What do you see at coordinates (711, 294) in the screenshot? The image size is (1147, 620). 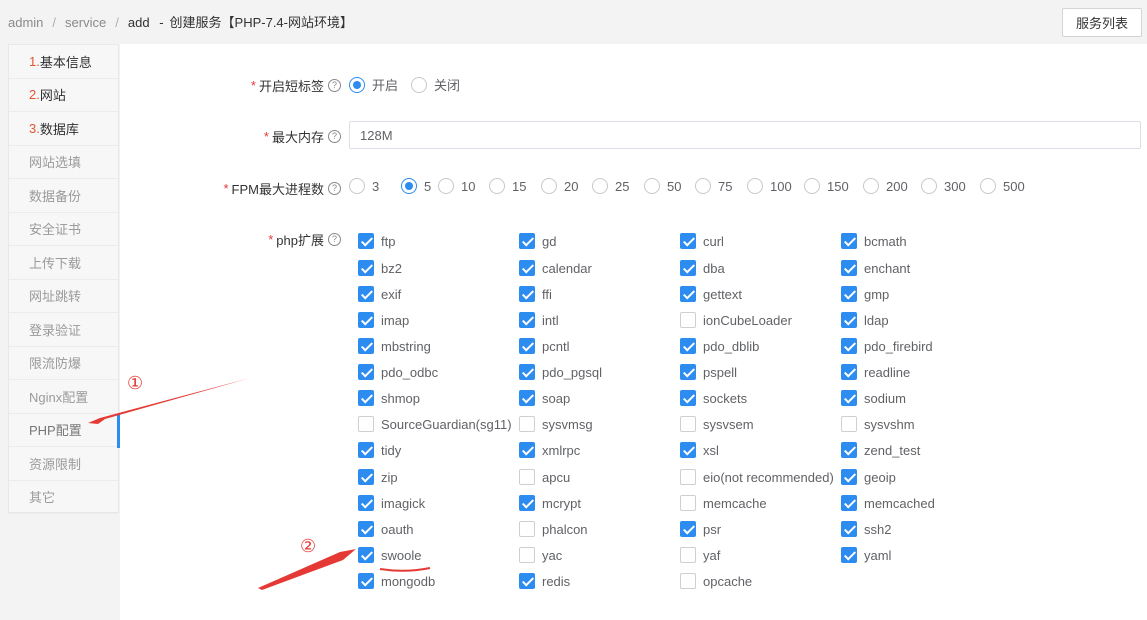 I see `extension-checkbox: gettext` at bounding box center [711, 294].